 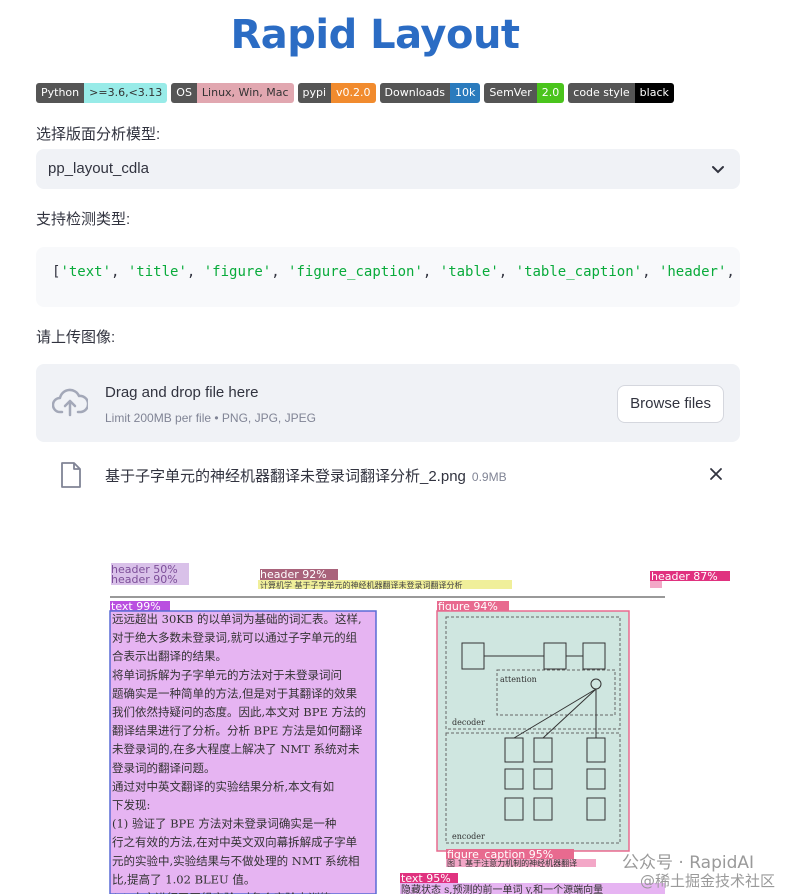 I want to click on uploaded-file-size: 0.9MB, so click(x=489, y=477).